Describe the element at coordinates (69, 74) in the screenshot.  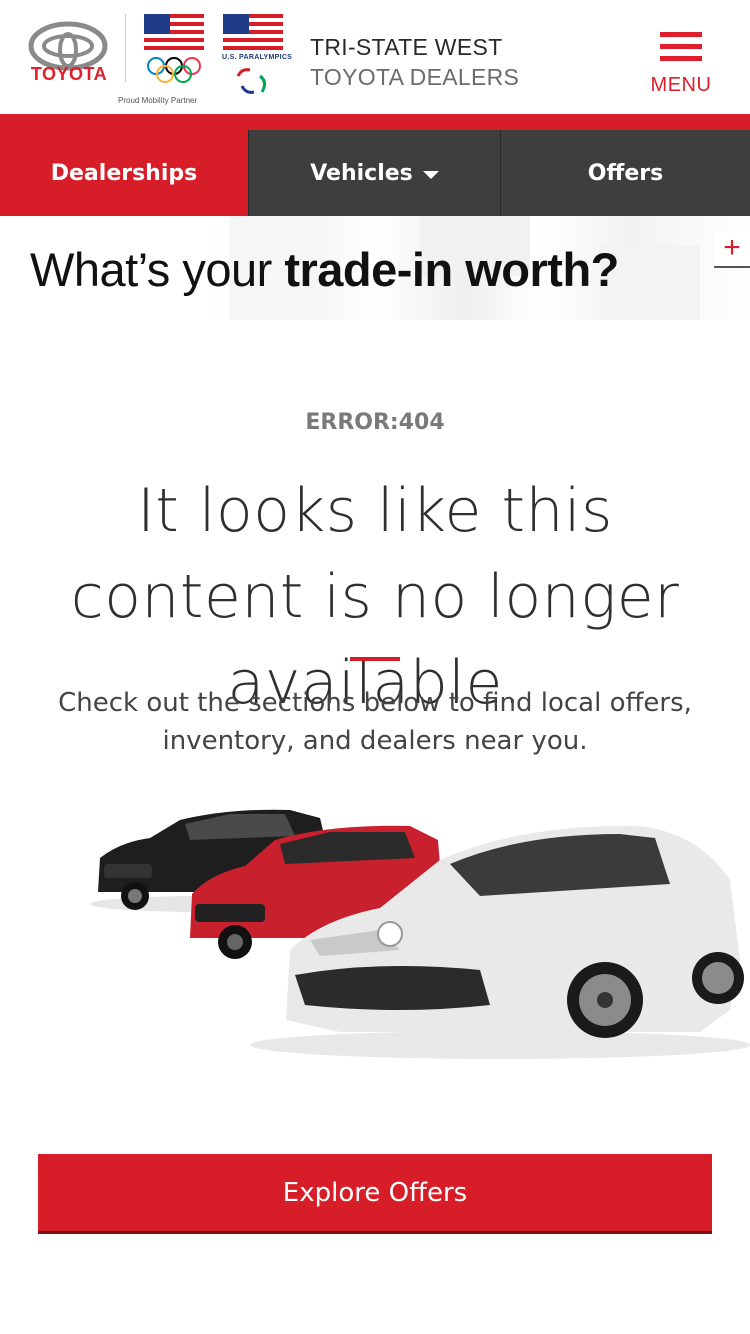
I see `toyota-wordmark: TOYOTA` at that location.